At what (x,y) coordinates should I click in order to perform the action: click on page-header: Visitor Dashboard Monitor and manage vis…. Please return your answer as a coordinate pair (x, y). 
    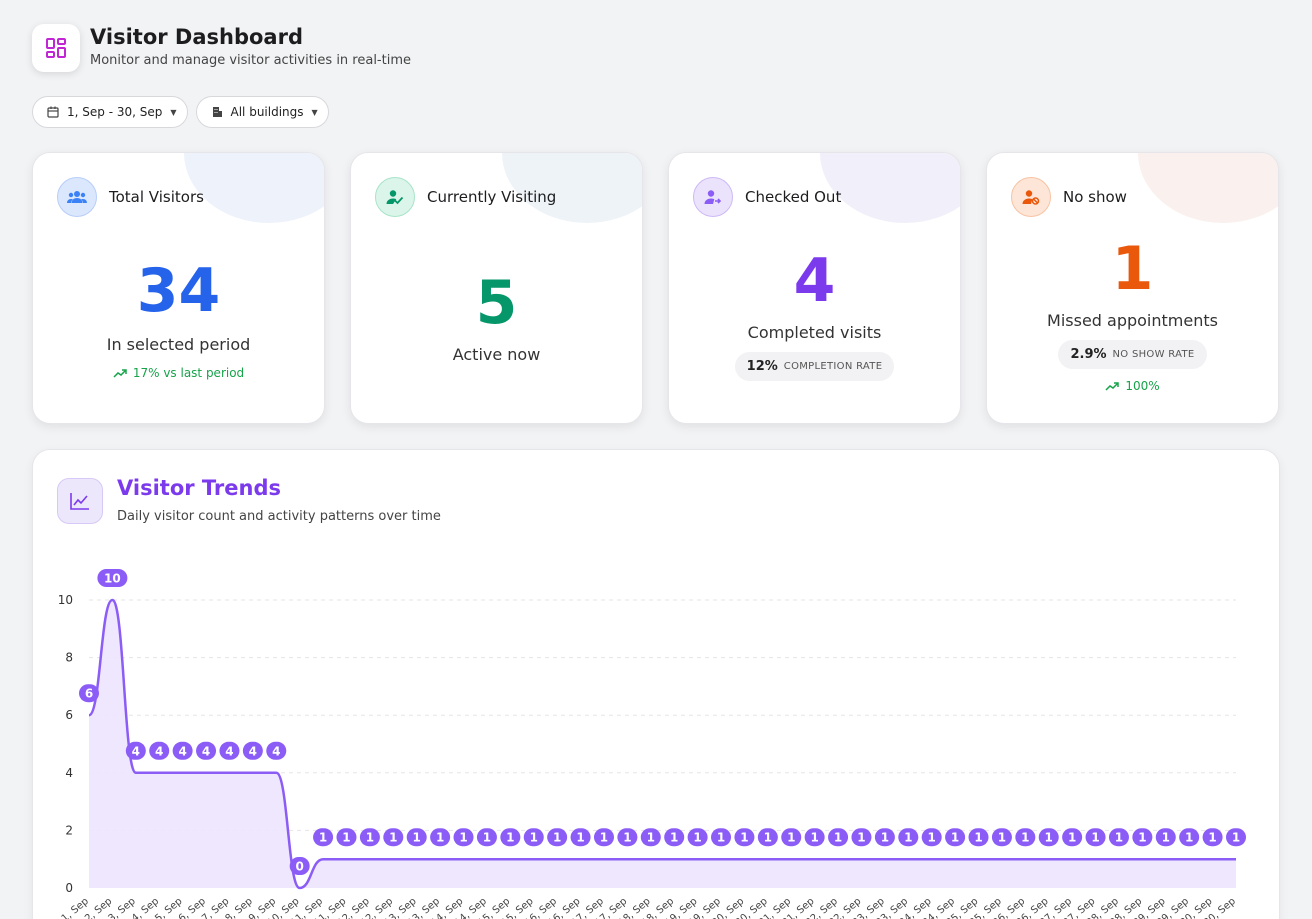
    Looking at the image, I should click on (221, 48).